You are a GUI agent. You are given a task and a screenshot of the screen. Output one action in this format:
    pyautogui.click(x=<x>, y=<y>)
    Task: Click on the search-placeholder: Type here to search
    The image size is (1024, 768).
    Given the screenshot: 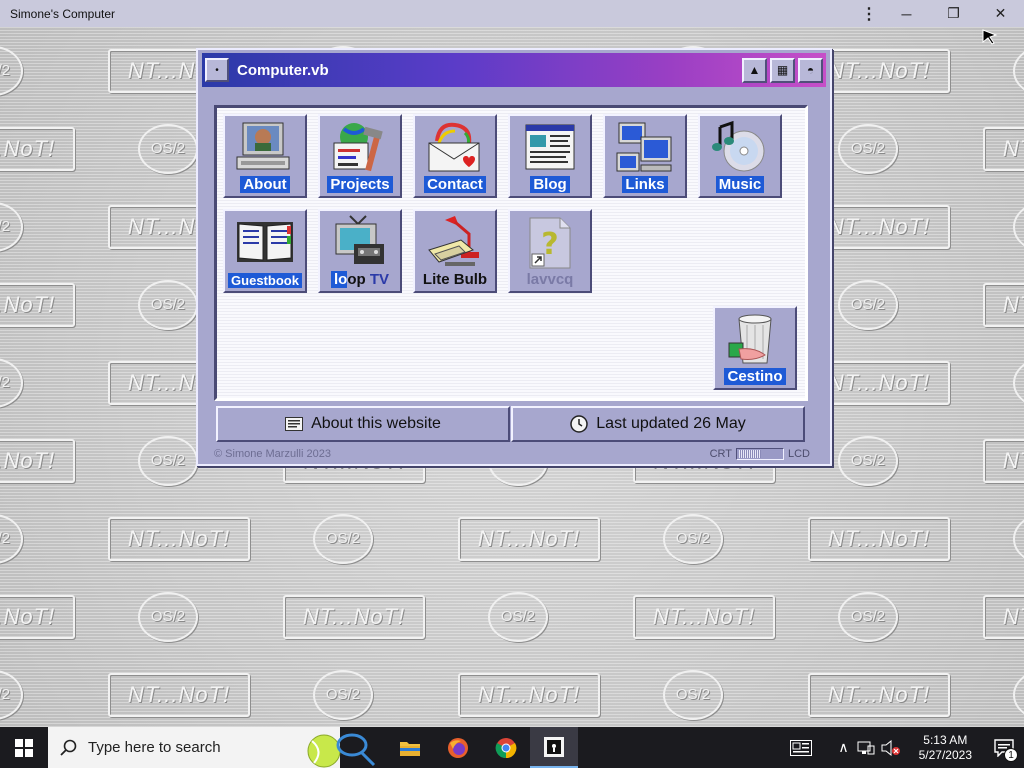 What is the action you would take?
    pyautogui.click(x=154, y=747)
    